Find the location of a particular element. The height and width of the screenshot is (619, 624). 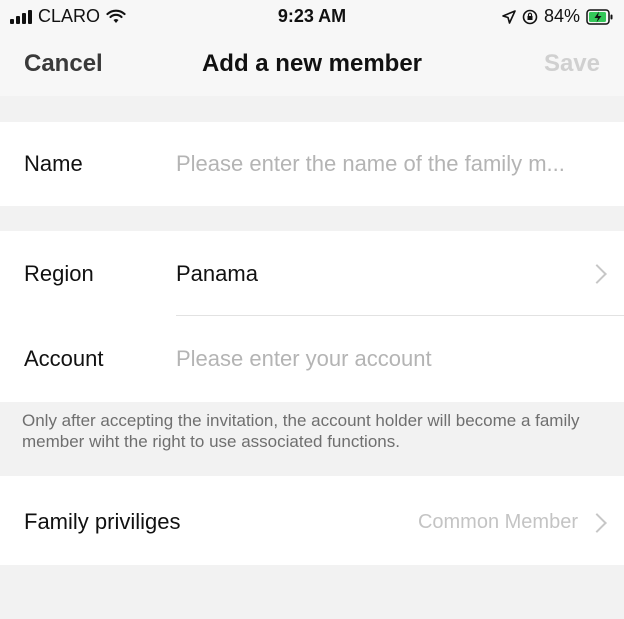

region-label: Region is located at coordinates (59, 273).